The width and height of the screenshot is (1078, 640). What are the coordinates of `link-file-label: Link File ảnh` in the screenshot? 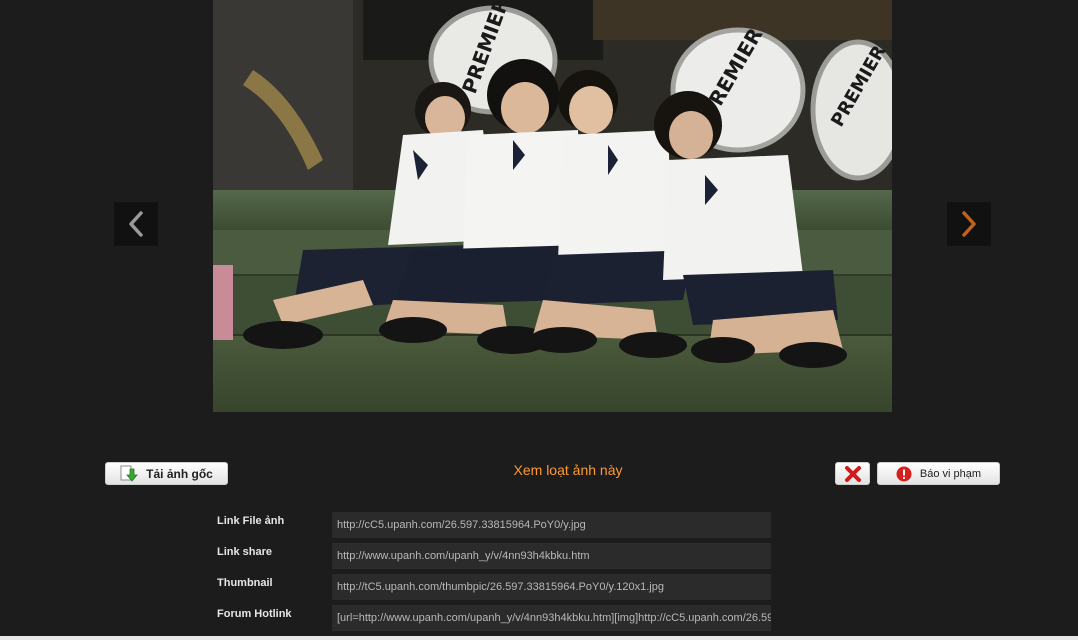 It's located at (251, 521).